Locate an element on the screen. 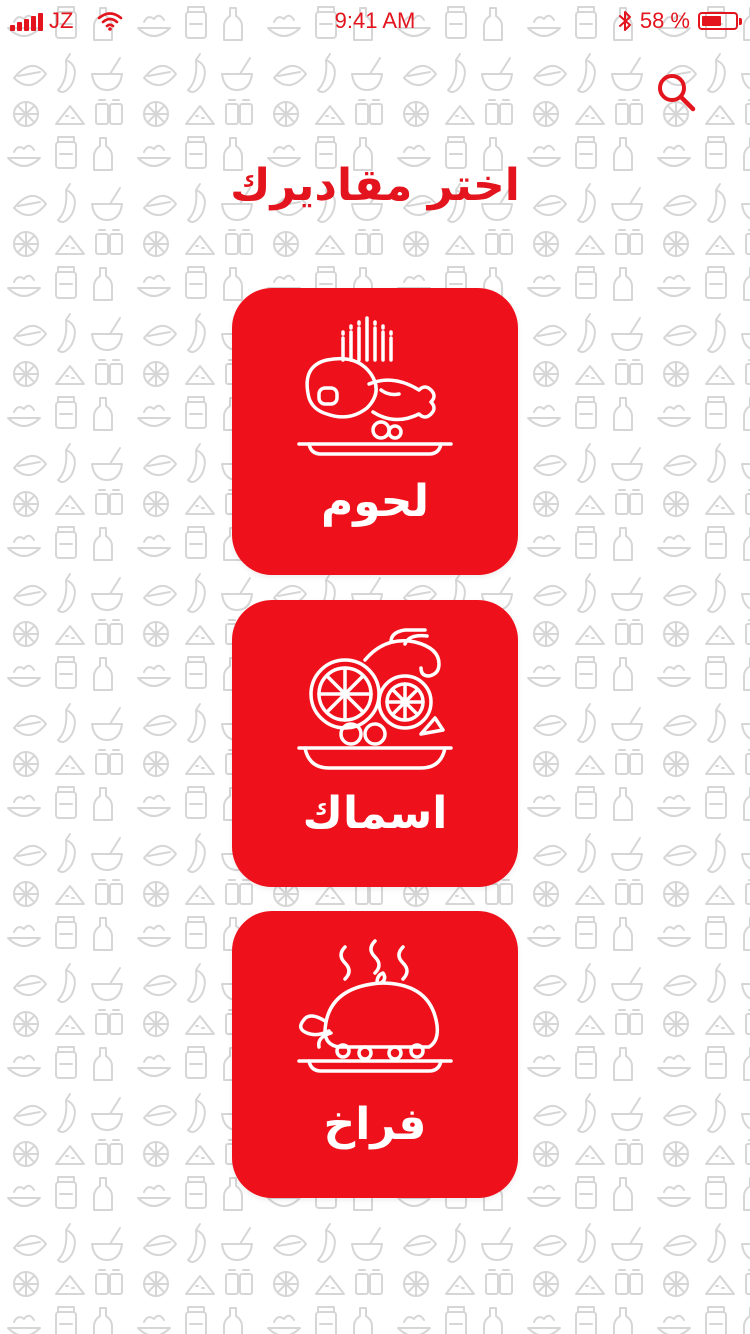 This screenshot has width=750, height=1334. fish-icon is located at coordinates (375, 699).